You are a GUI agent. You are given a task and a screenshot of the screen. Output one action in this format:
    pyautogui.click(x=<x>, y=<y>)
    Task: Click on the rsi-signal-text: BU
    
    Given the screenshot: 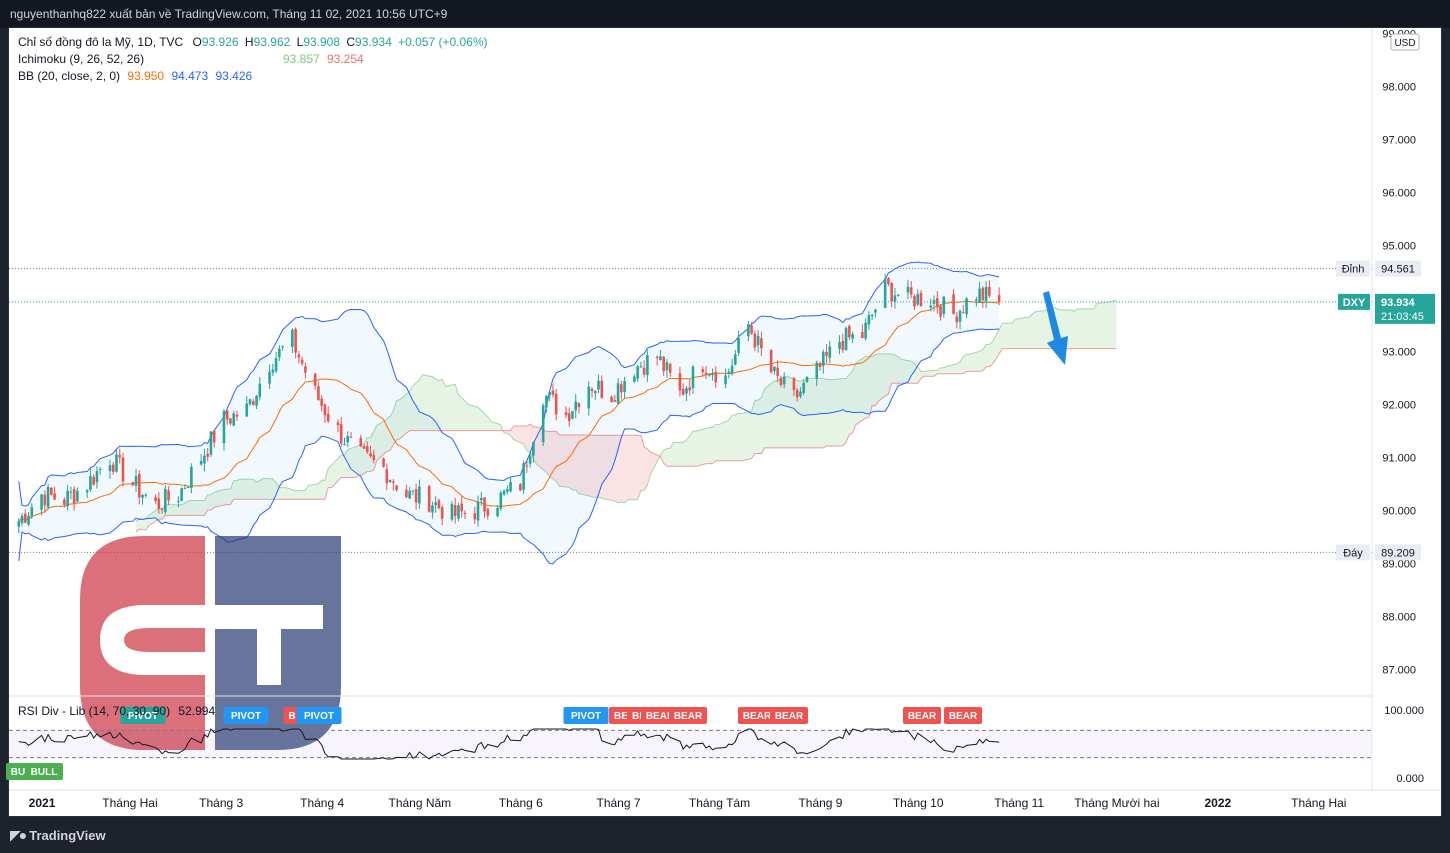 What is the action you would take?
    pyautogui.click(x=18, y=772)
    